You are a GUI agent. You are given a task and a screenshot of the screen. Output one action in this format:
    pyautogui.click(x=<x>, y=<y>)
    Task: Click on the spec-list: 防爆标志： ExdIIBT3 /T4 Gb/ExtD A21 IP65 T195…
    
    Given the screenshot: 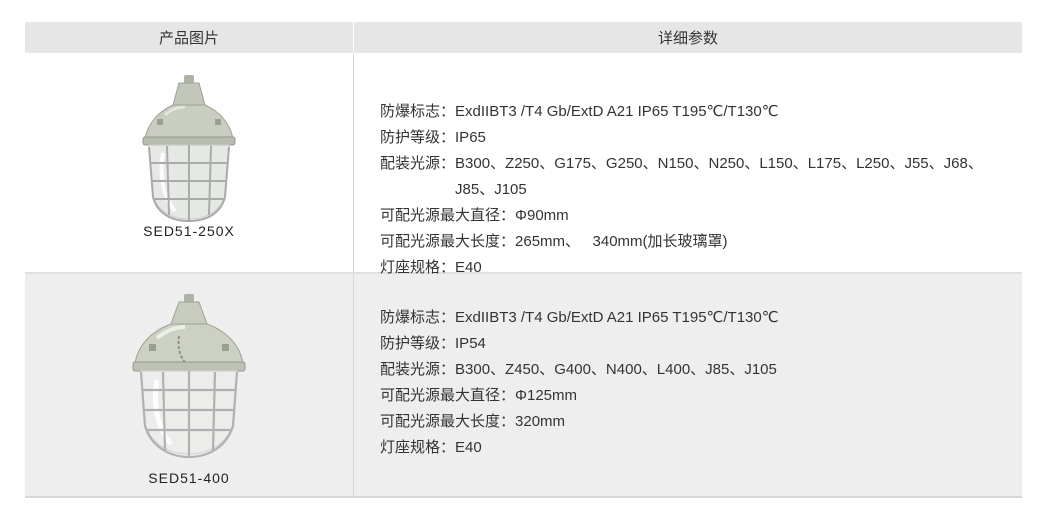 What is the action you would take?
    pyautogui.click(x=579, y=383)
    